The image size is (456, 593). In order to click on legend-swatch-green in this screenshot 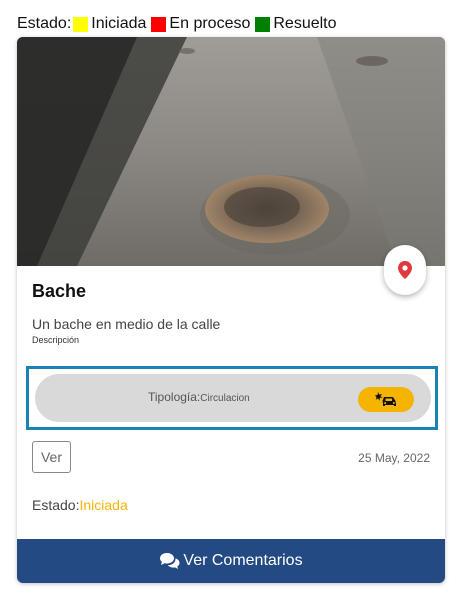, I will do `click(263, 24)`.